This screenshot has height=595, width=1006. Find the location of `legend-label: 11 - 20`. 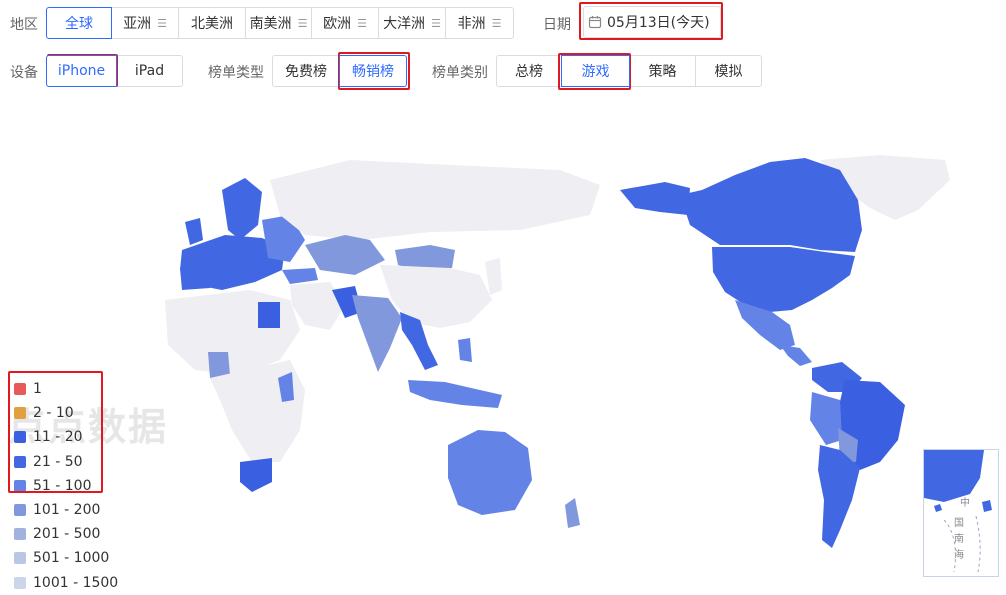

legend-label: 11 - 20 is located at coordinates (58, 437).